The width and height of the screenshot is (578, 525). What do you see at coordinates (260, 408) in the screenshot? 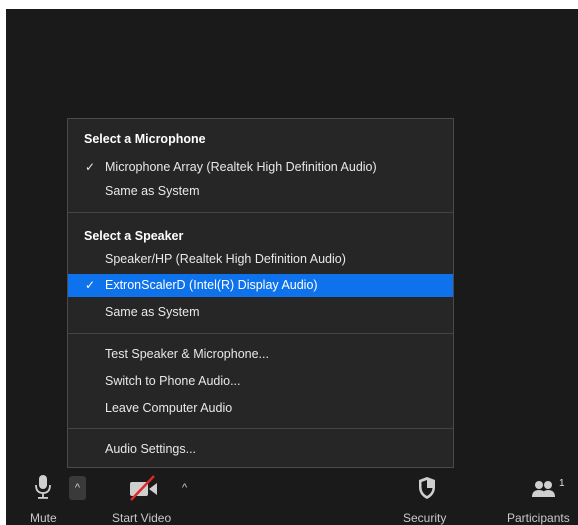
I see `leave-computer-audio-item: Leave Computer Audio` at bounding box center [260, 408].